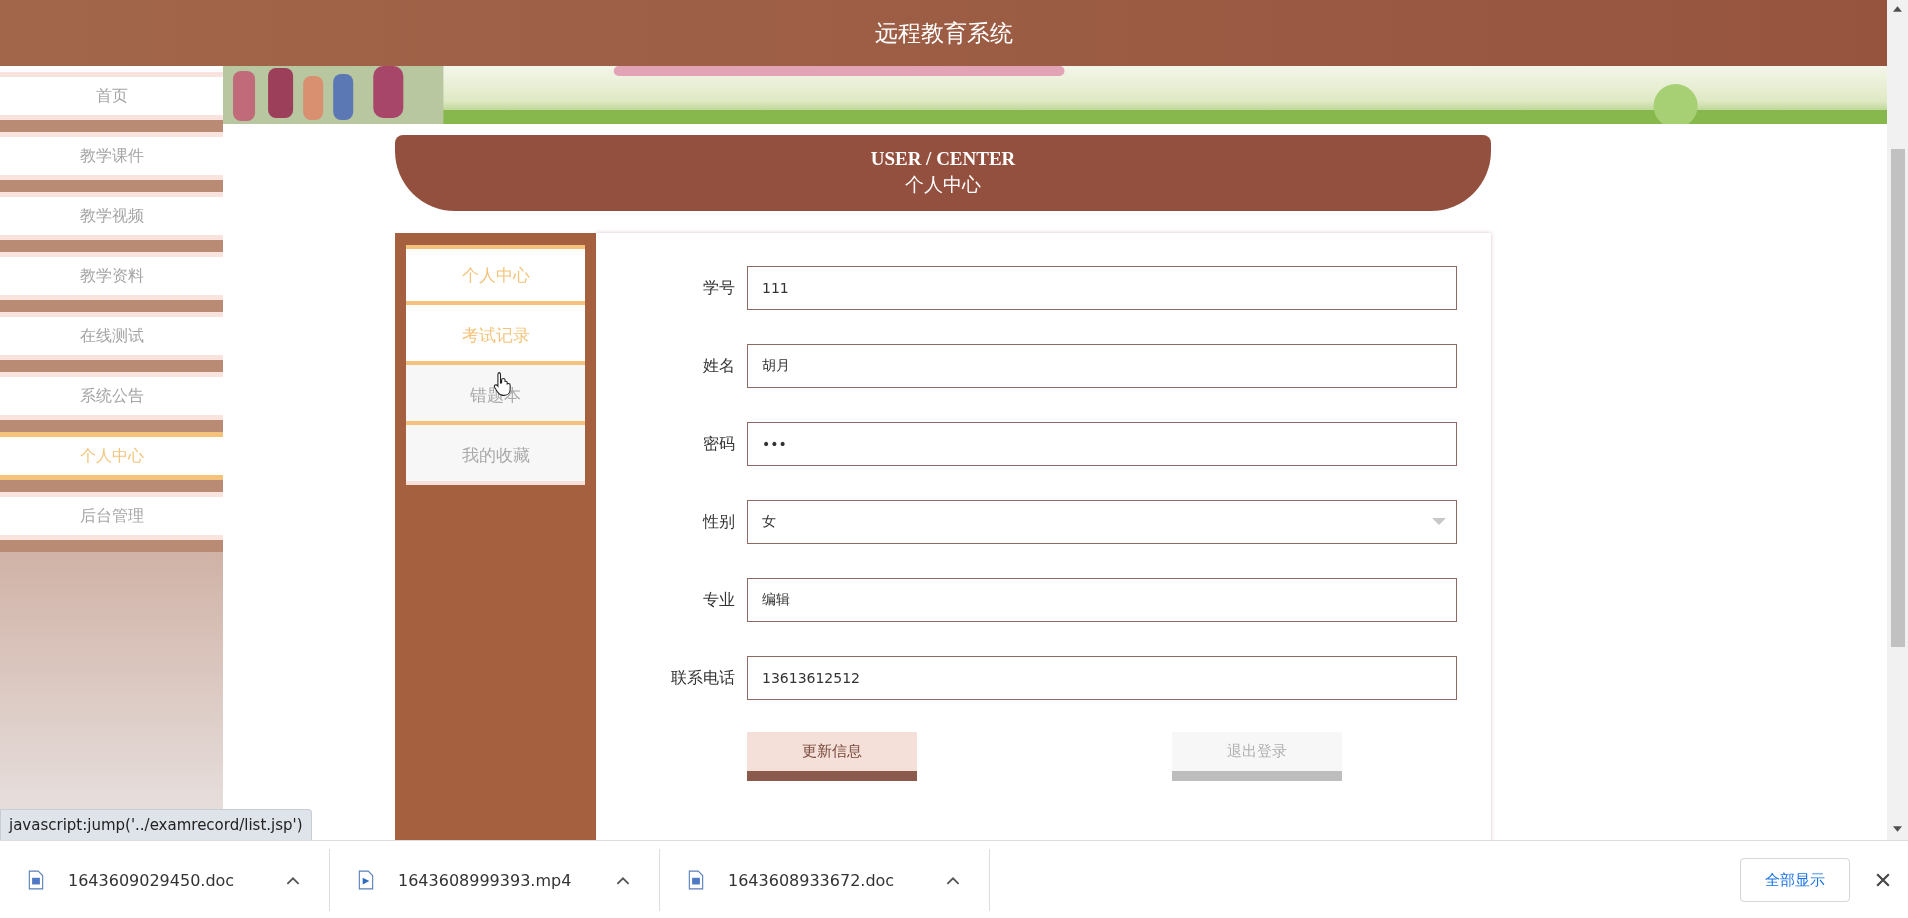 The image size is (1908, 918). I want to click on input-field: 13613612512, so click(1102, 678).